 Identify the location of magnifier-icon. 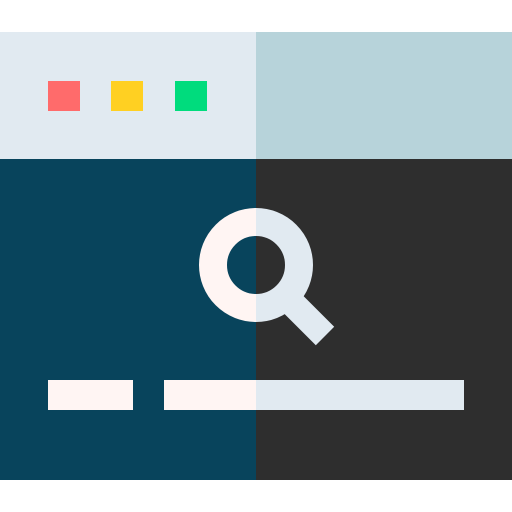
(267, 277).